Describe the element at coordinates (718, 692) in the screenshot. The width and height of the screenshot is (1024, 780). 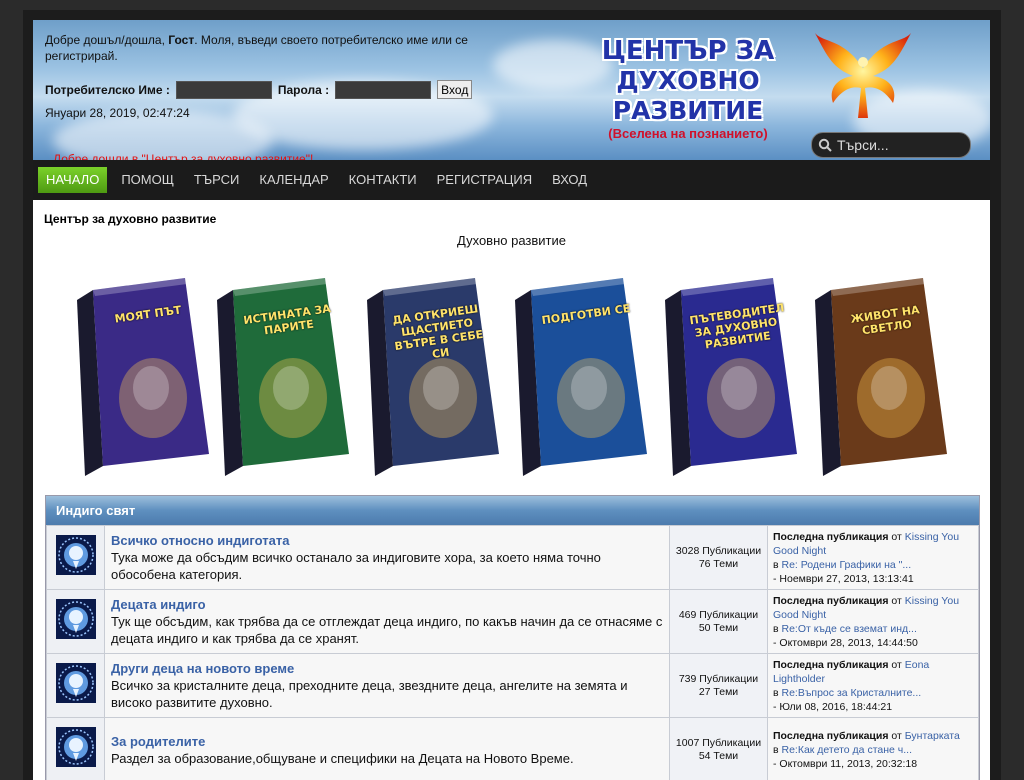
I see `topic-count: 27 Теми` at that location.